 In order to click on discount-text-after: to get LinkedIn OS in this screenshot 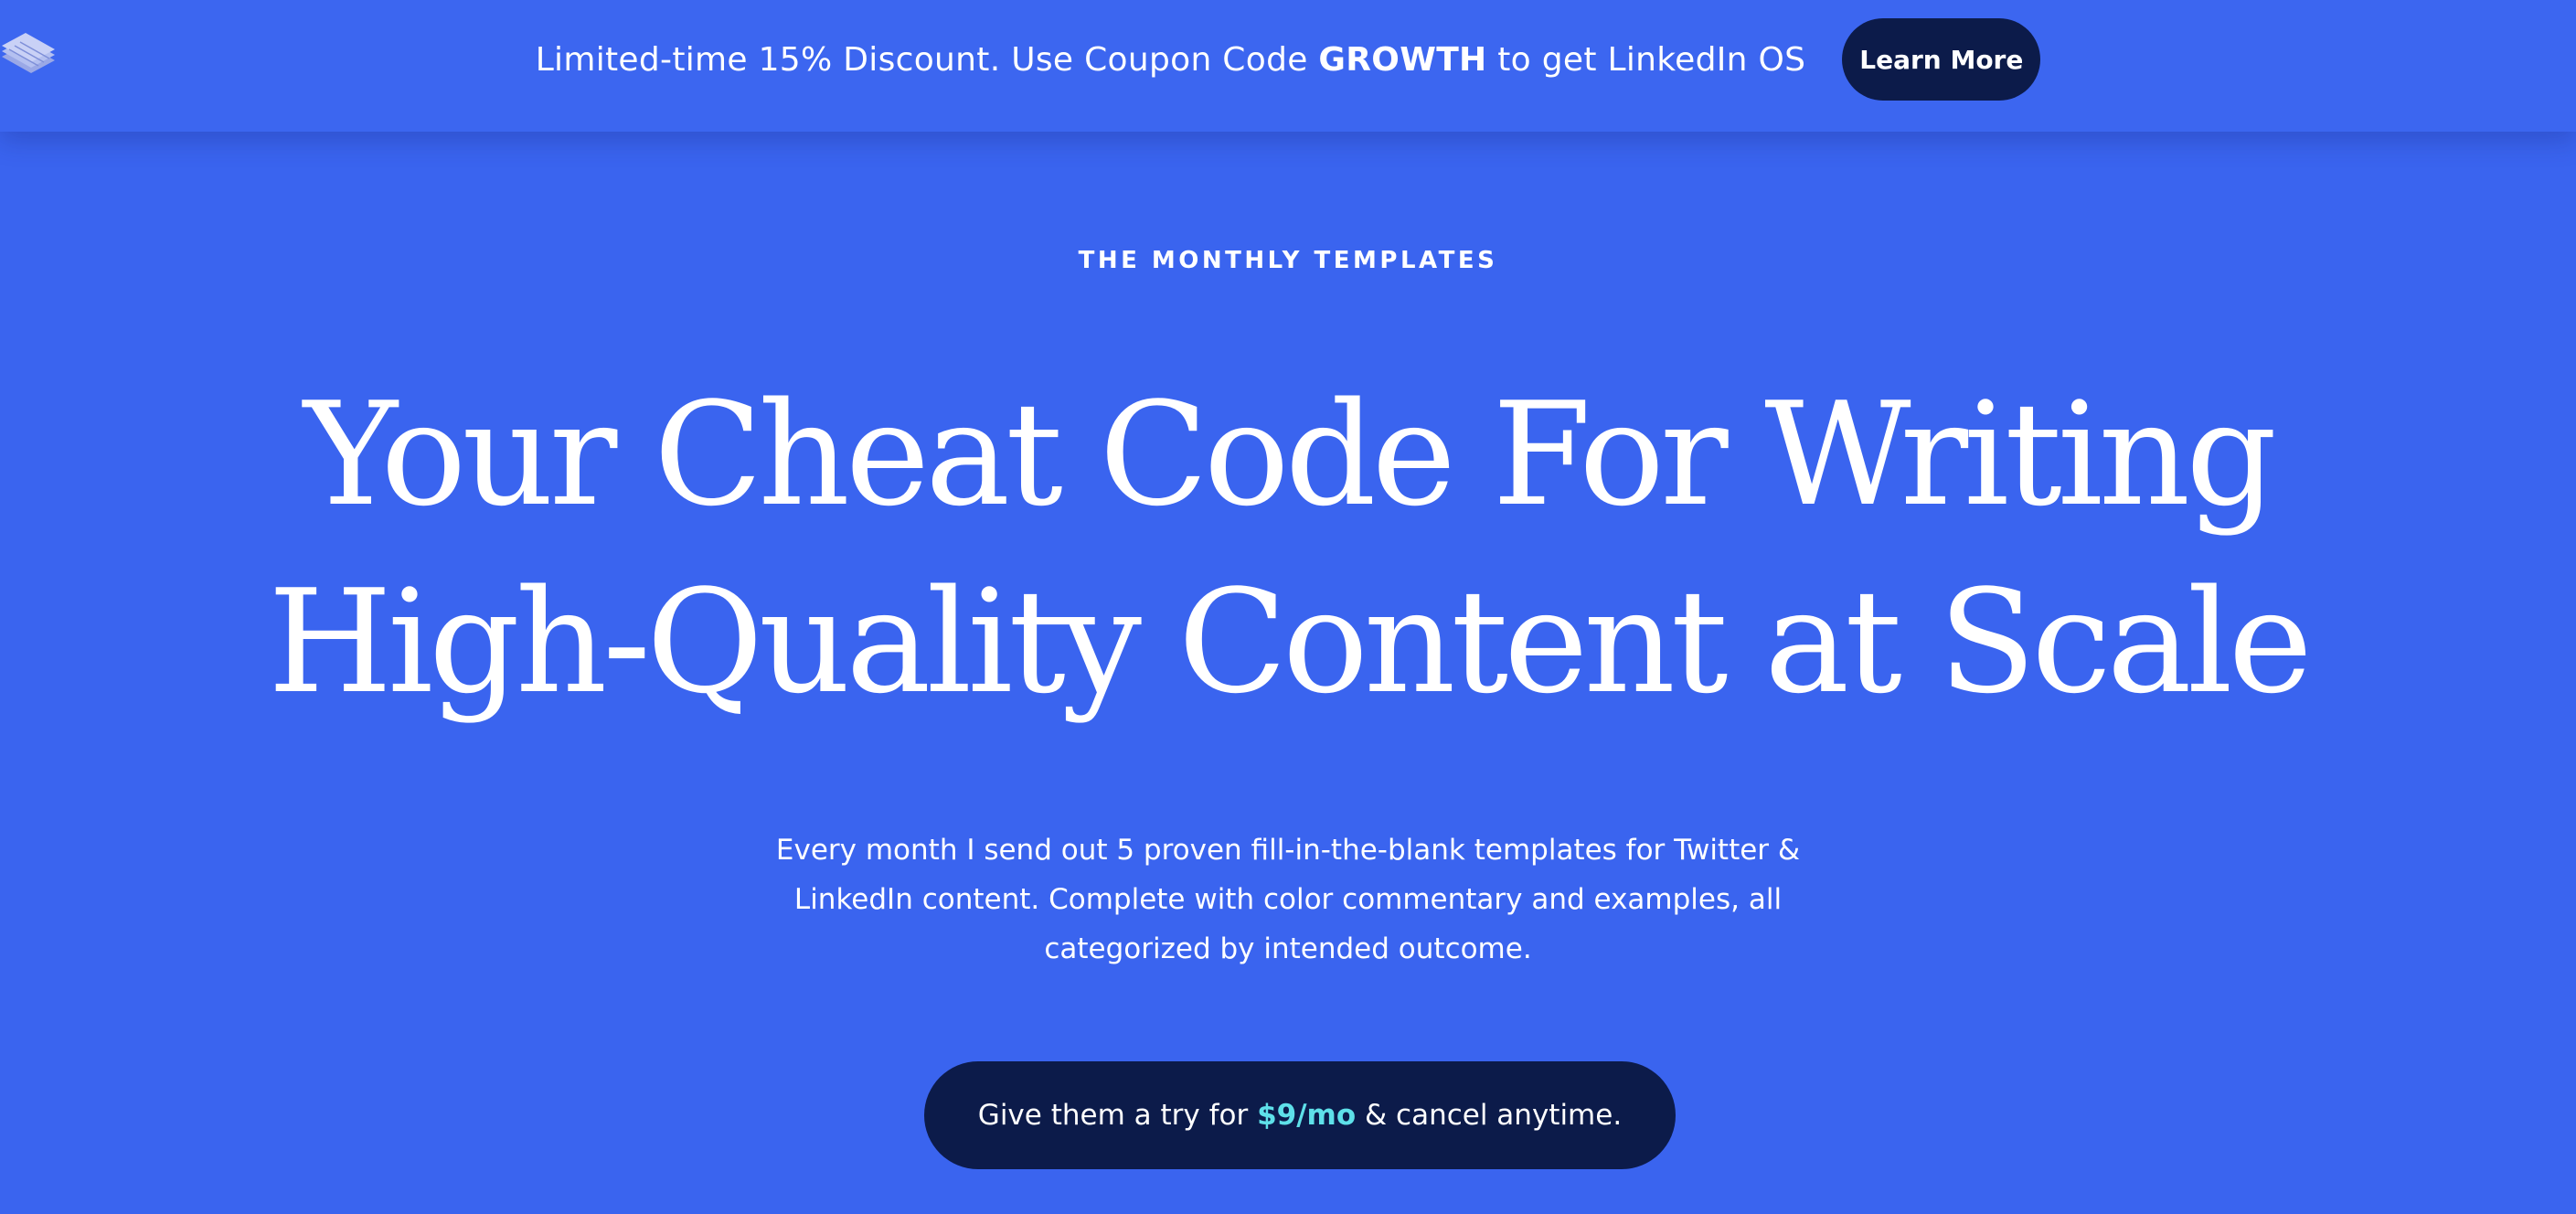, I will do `click(1646, 59)`.